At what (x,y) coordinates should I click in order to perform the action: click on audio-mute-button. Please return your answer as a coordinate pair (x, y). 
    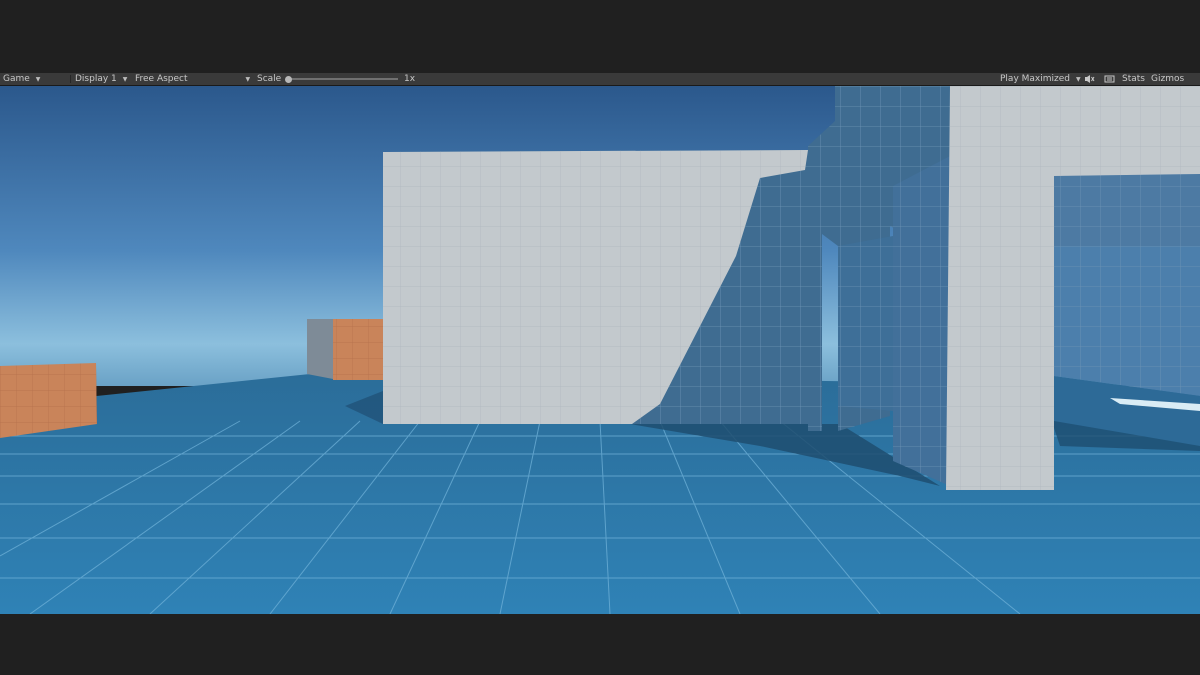
    Looking at the image, I should click on (1089, 79).